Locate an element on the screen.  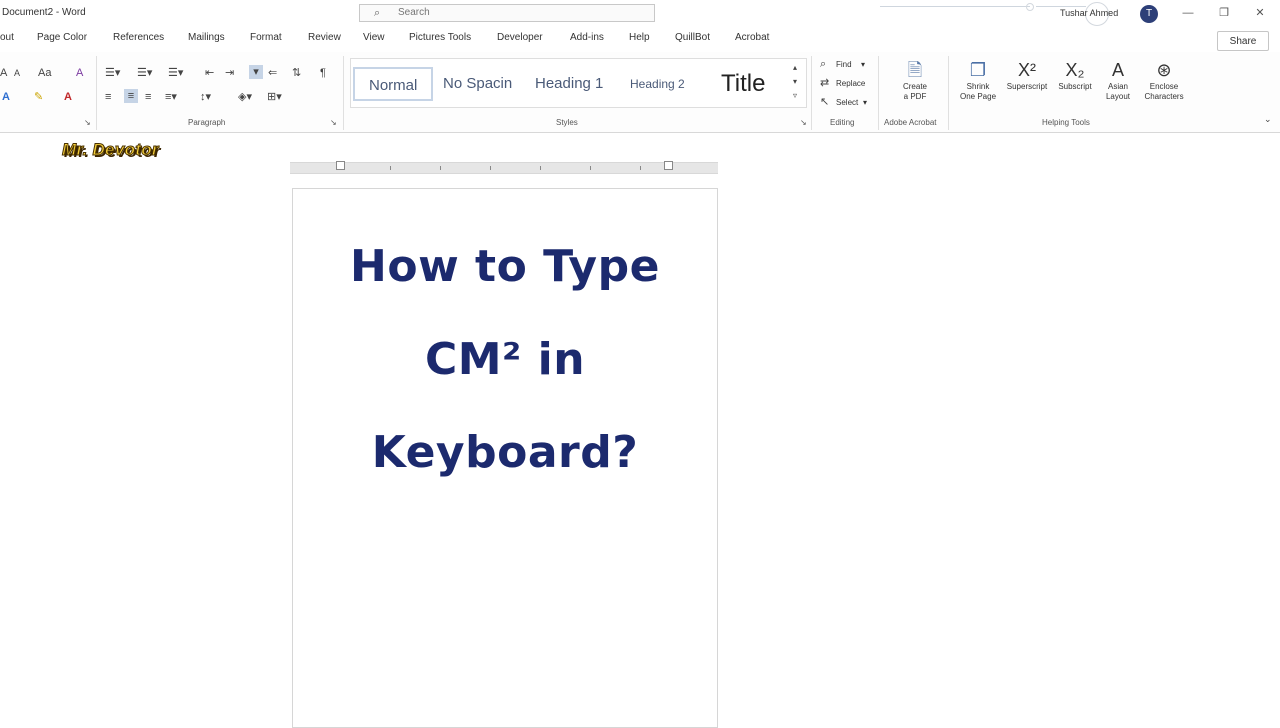
shading-icon: ◈▾ is located at coordinates (245, 97).